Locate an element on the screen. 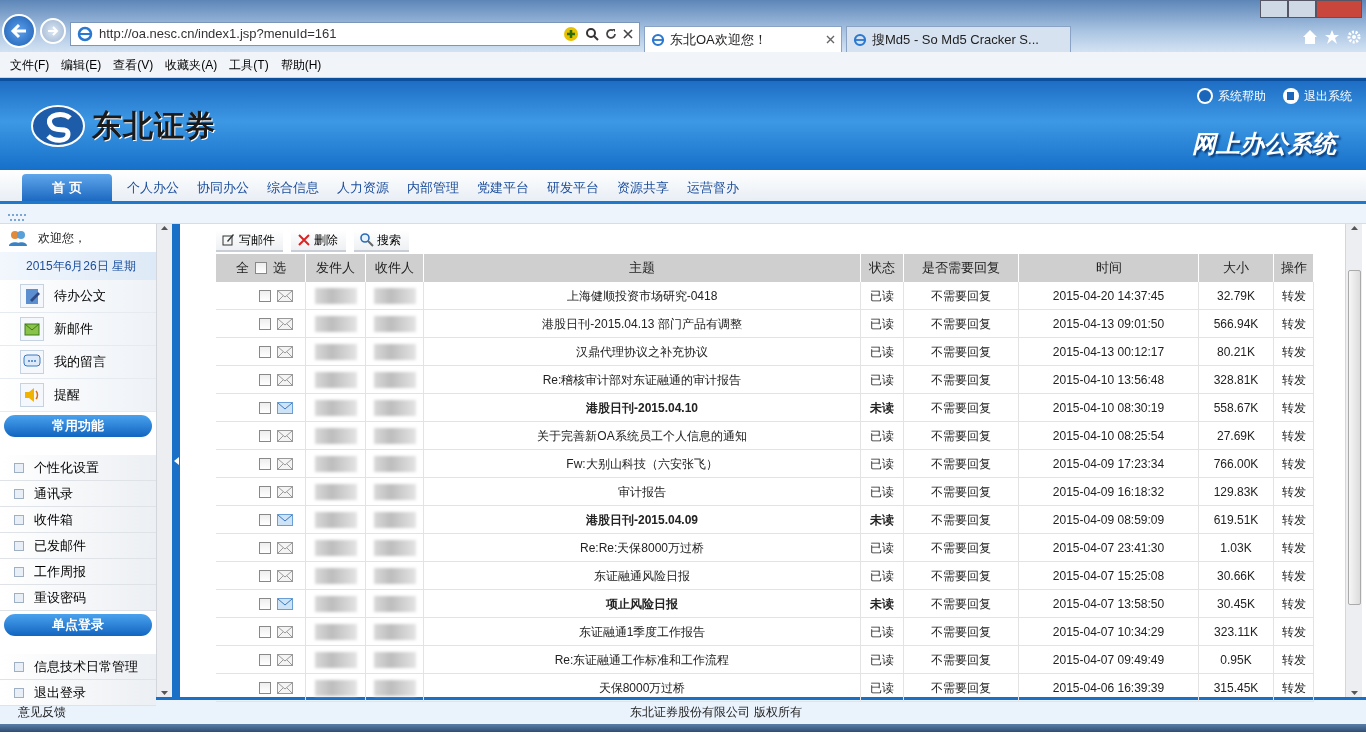 Image resolution: width=1366 pixels, height=736 pixels. nav-tab: 内部管理 is located at coordinates (433, 187).